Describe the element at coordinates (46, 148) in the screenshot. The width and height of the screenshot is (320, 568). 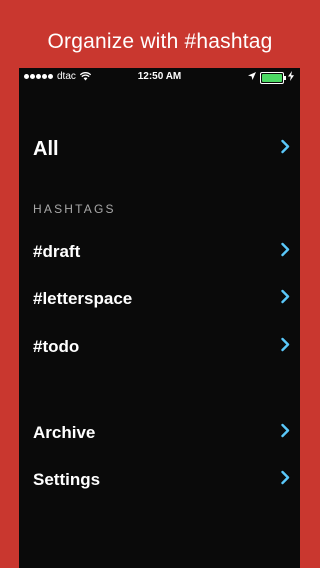
I see `menu-item-all-label: All` at that location.